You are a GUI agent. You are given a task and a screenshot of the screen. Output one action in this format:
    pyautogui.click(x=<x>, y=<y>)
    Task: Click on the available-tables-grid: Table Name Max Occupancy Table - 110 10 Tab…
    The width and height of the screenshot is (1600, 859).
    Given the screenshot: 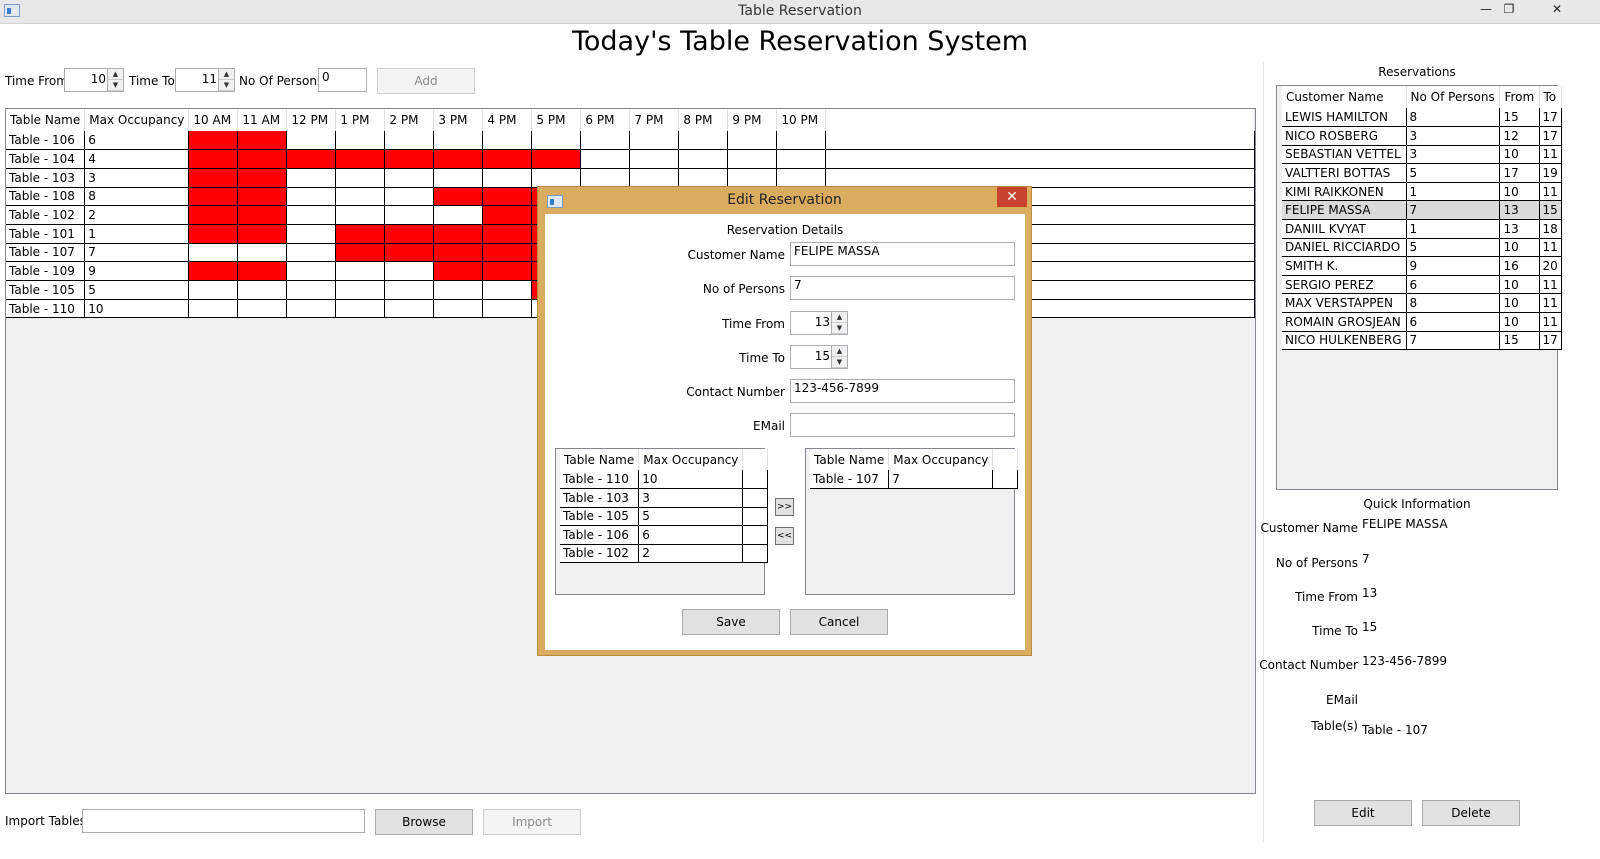 What is the action you would take?
    pyautogui.click(x=661, y=521)
    